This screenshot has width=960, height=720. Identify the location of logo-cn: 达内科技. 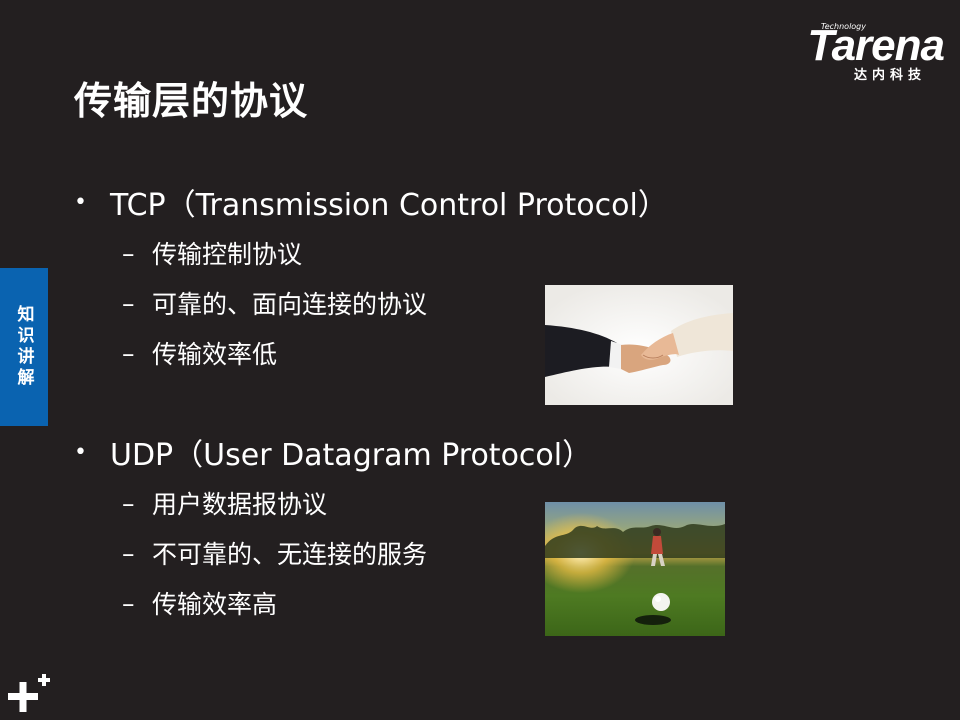
(889, 75).